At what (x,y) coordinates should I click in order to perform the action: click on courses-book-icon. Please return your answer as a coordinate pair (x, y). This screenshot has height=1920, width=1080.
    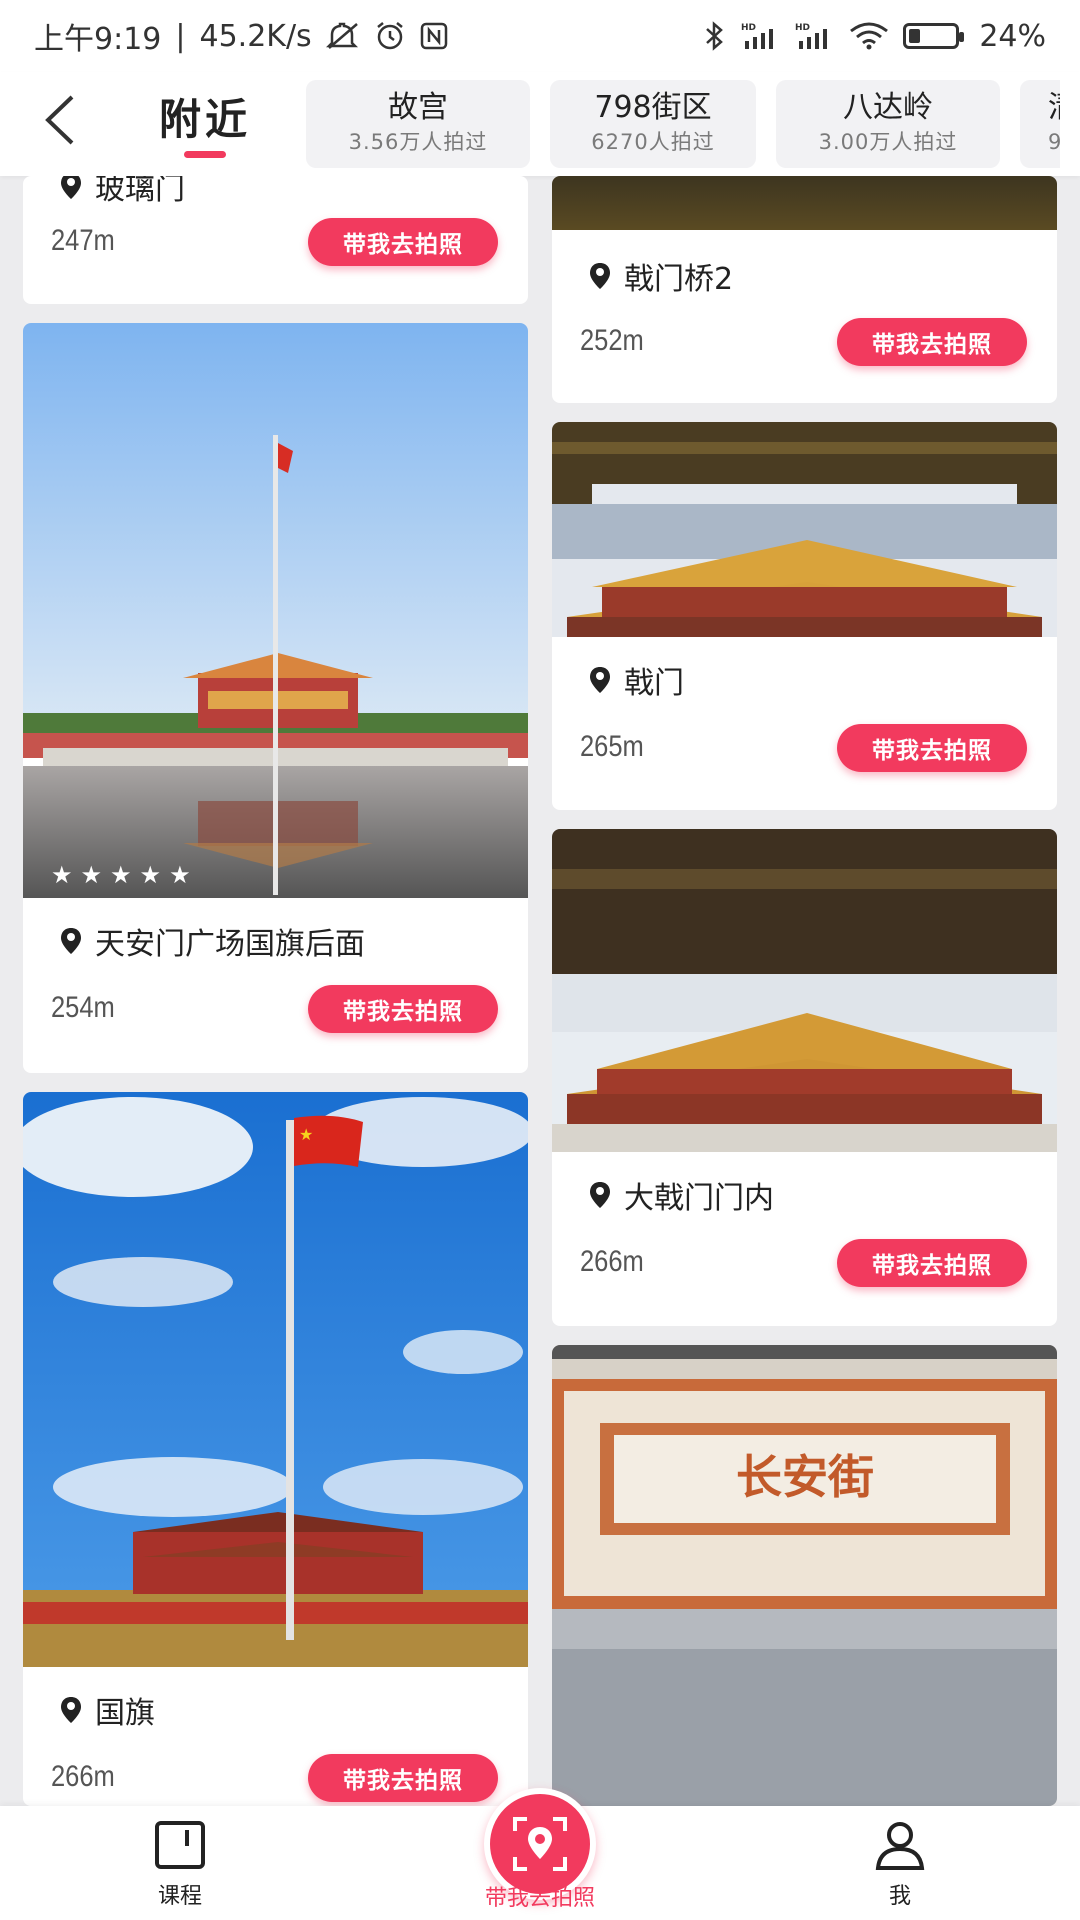
    Looking at the image, I should click on (180, 1845).